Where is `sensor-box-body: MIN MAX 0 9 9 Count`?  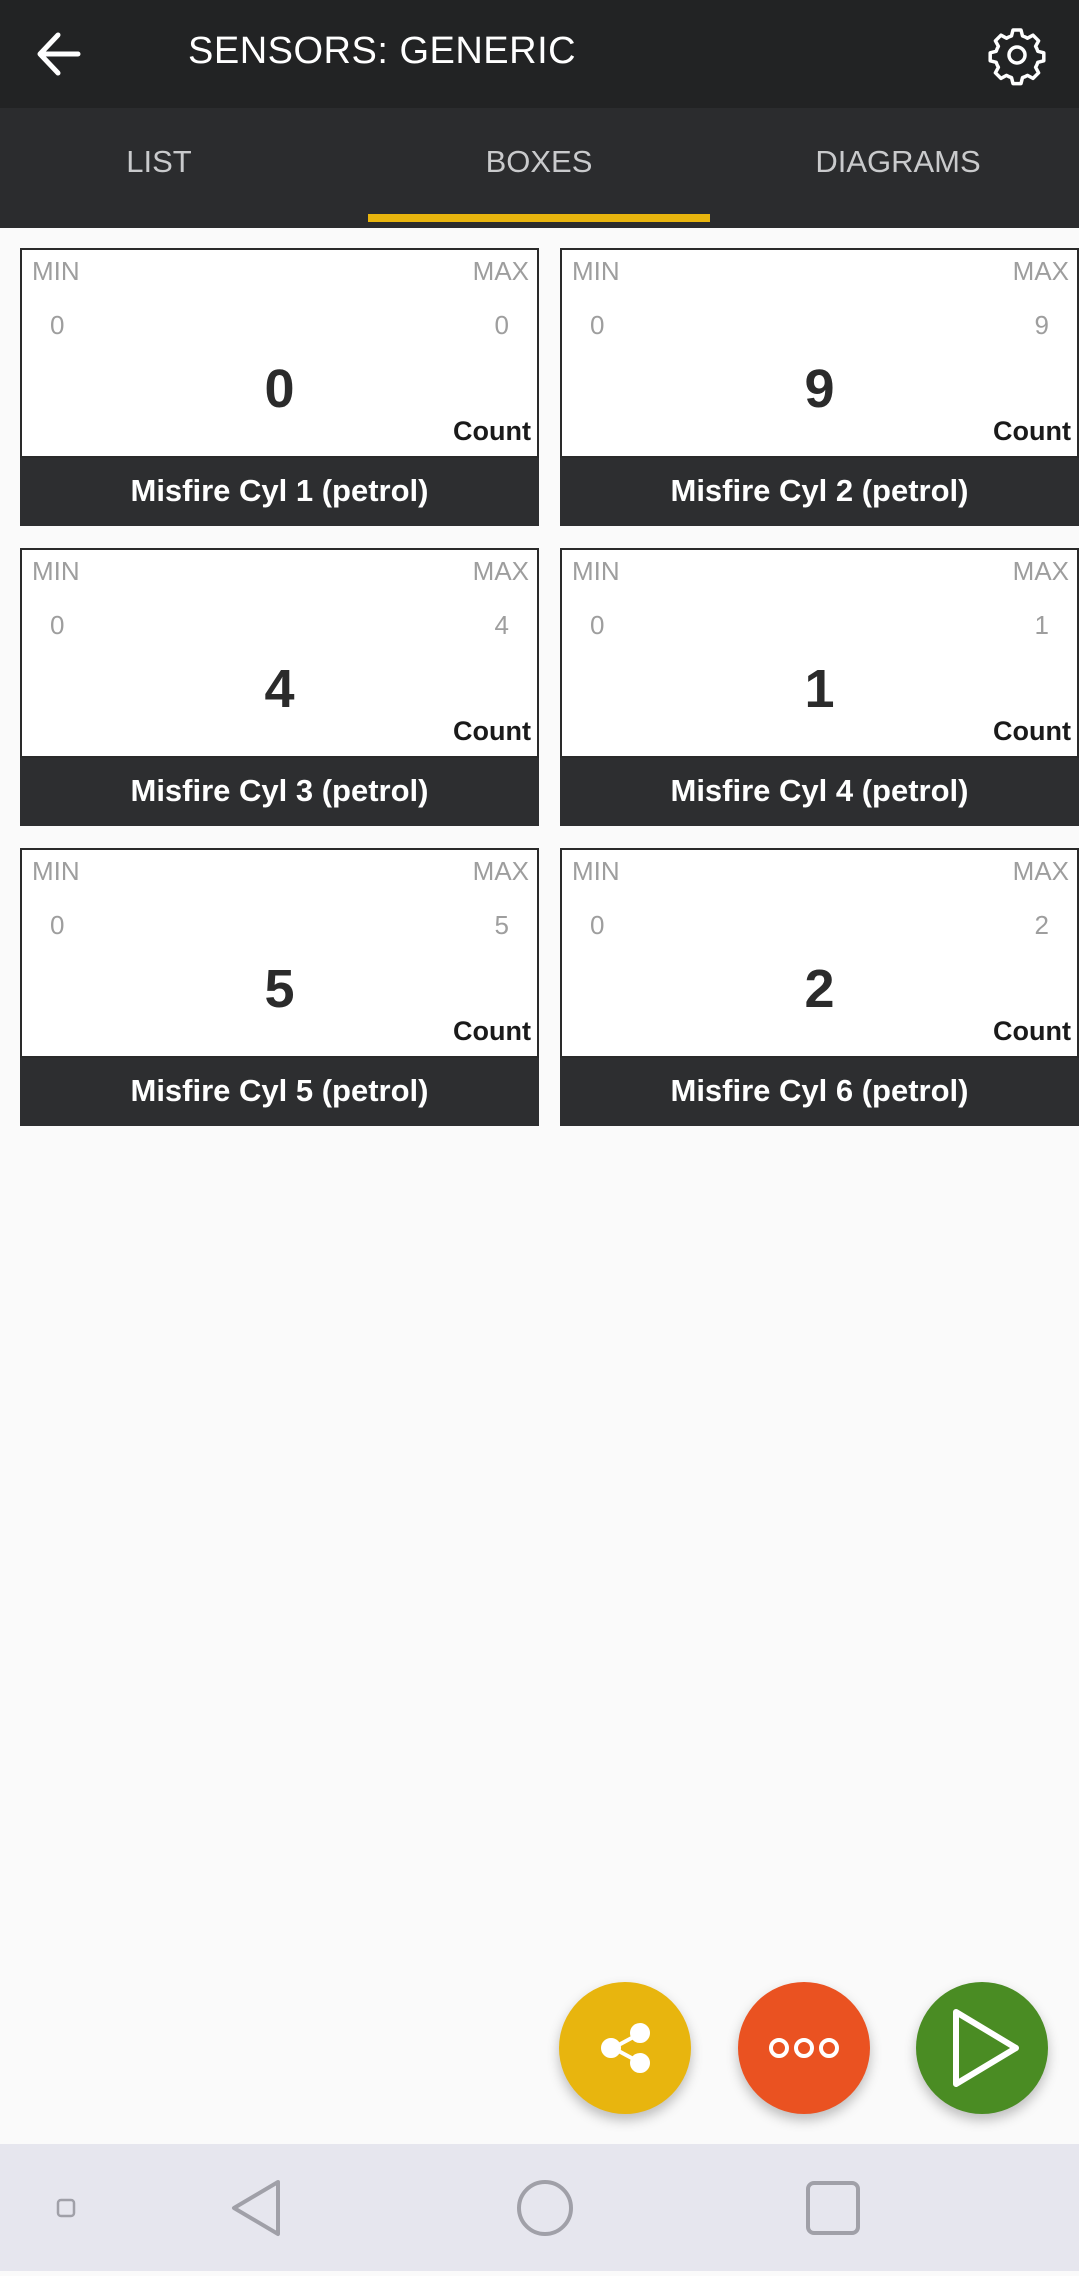
sensor-box-body: MIN MAX 0 9 9 Count is located at coordinates (819, 353).